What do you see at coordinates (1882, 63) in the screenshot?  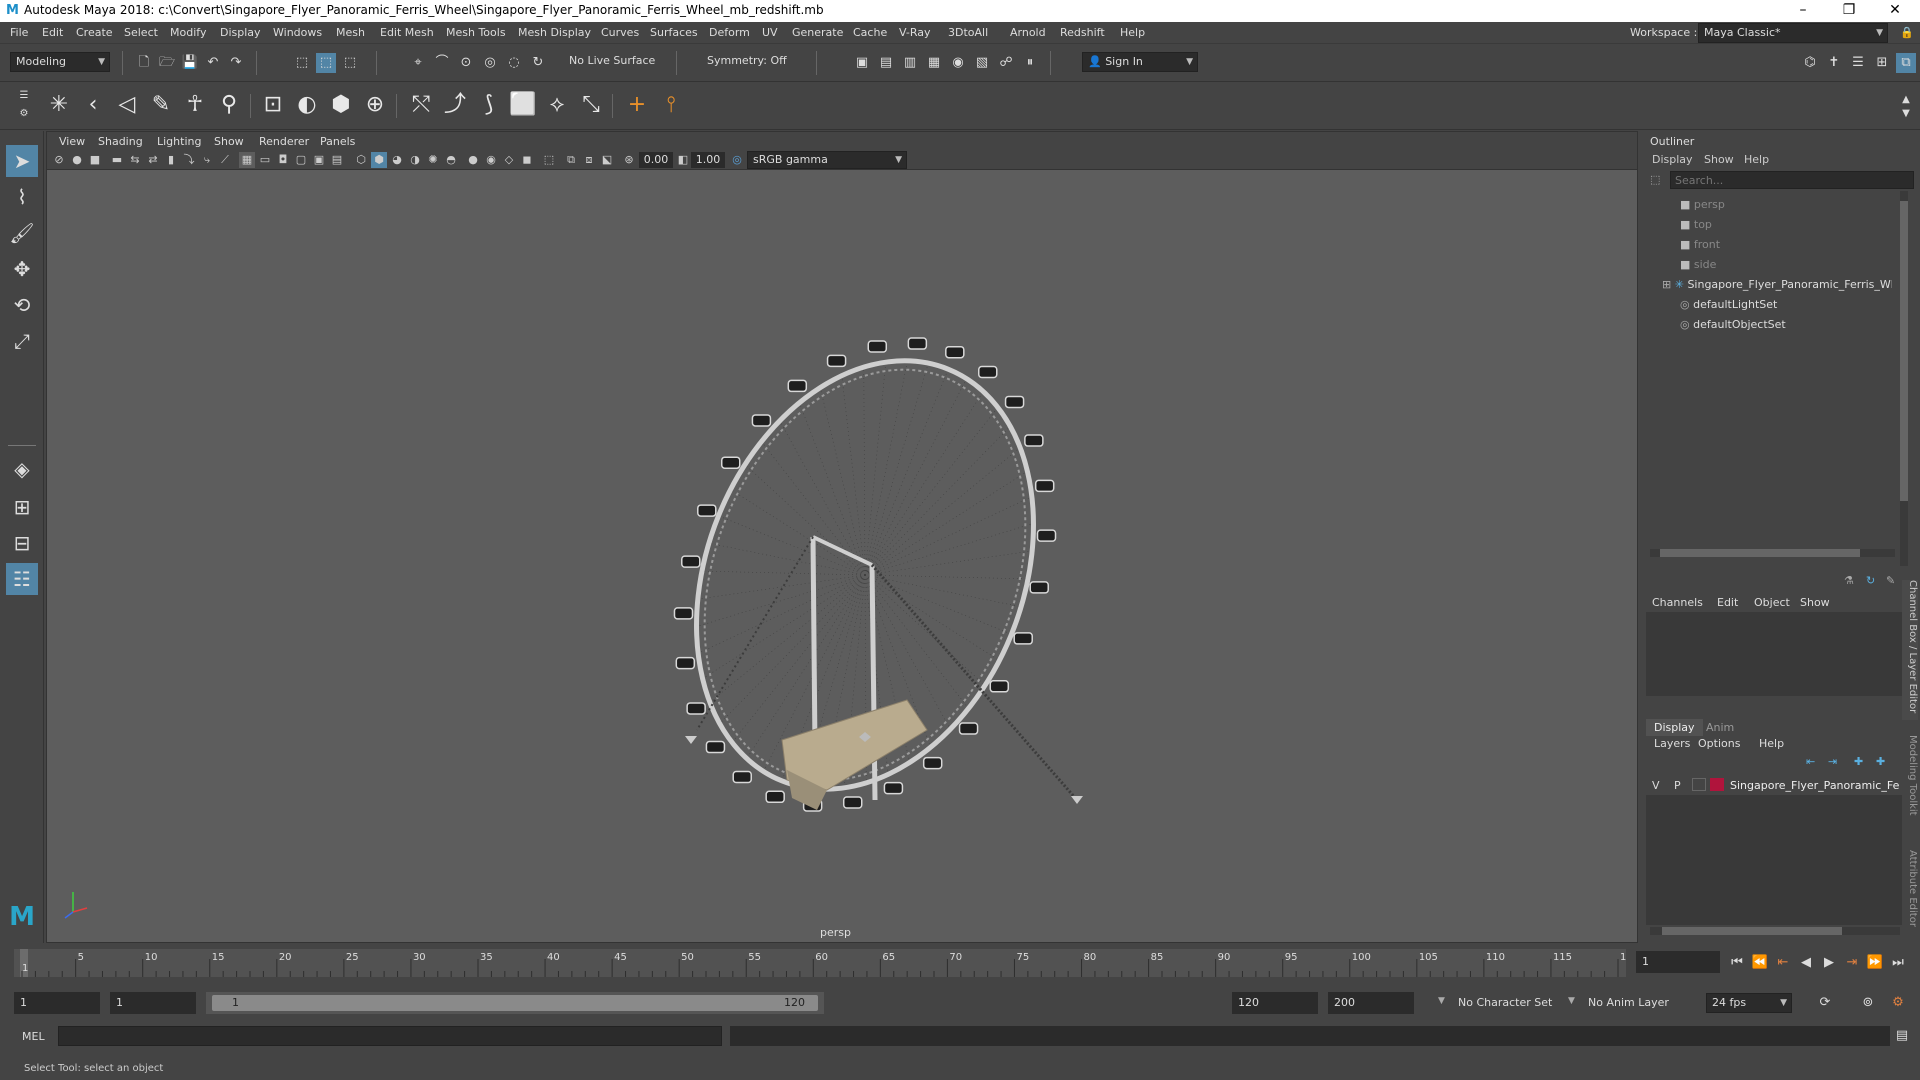 I see `tool-settings-icon: ⊞` at bounding box center [1882, 63].